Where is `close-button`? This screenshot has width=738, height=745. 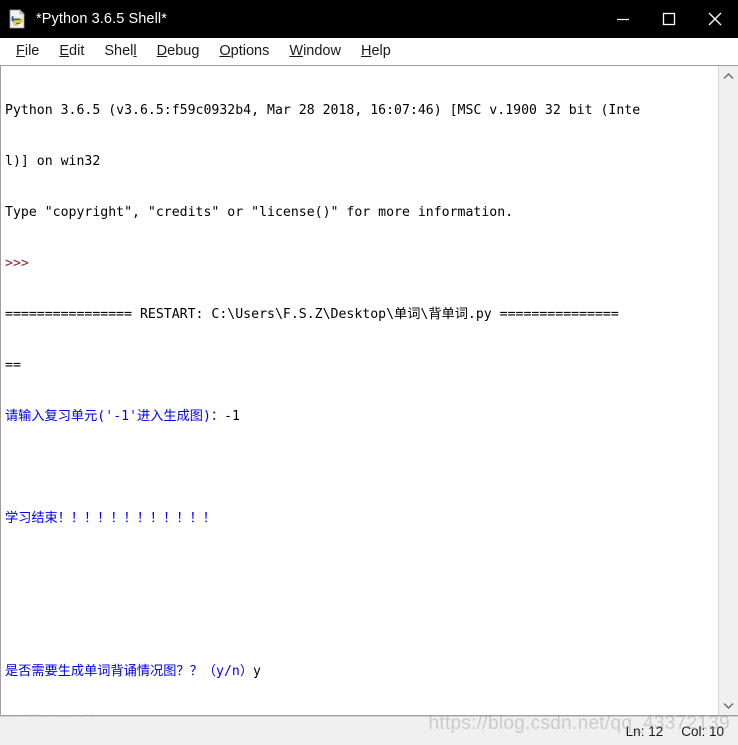
close-button is located at coordinates (715, 19).